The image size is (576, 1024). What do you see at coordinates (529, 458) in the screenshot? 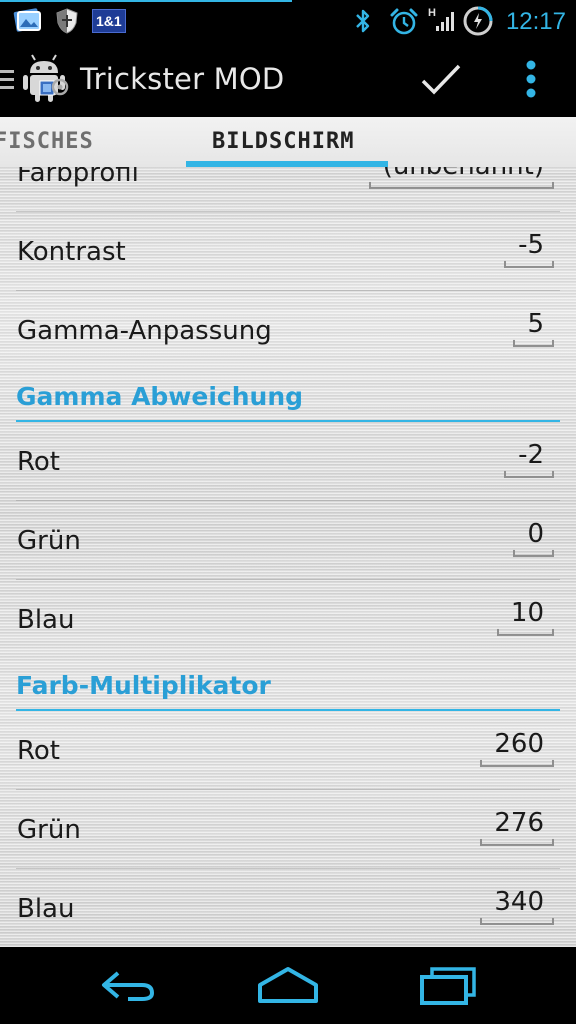
I see `setting-value-field: -2` at bounding box center [529, 458].